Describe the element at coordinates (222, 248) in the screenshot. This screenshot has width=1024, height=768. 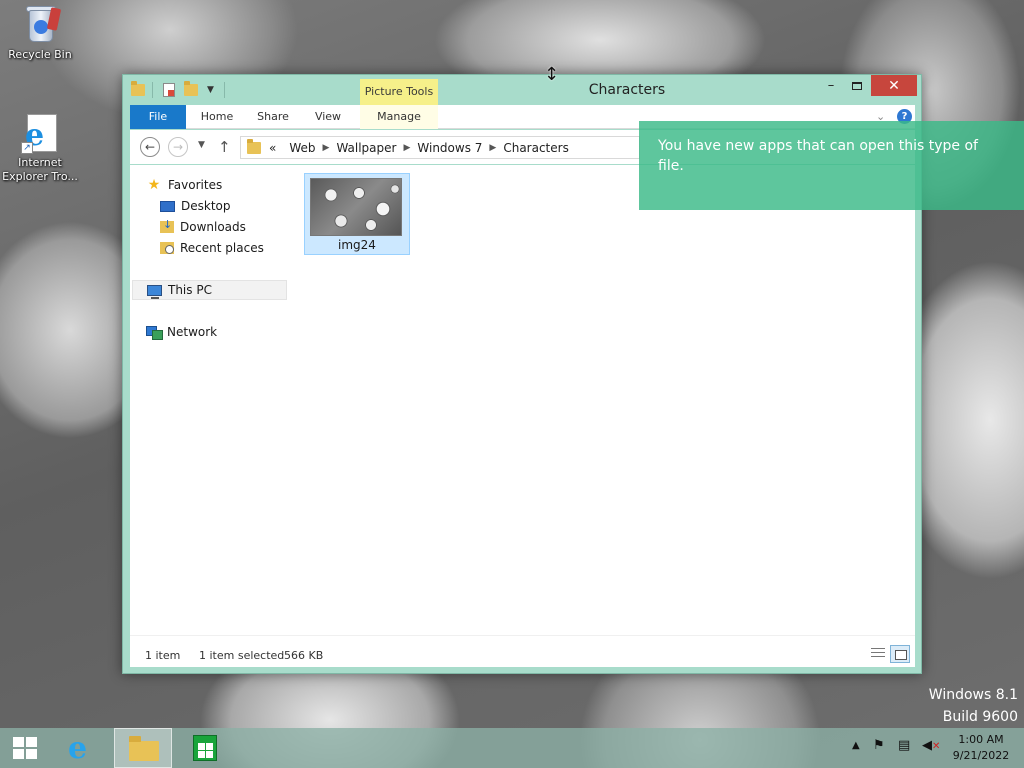
I see `nav-item-label: Recent places` at that location.